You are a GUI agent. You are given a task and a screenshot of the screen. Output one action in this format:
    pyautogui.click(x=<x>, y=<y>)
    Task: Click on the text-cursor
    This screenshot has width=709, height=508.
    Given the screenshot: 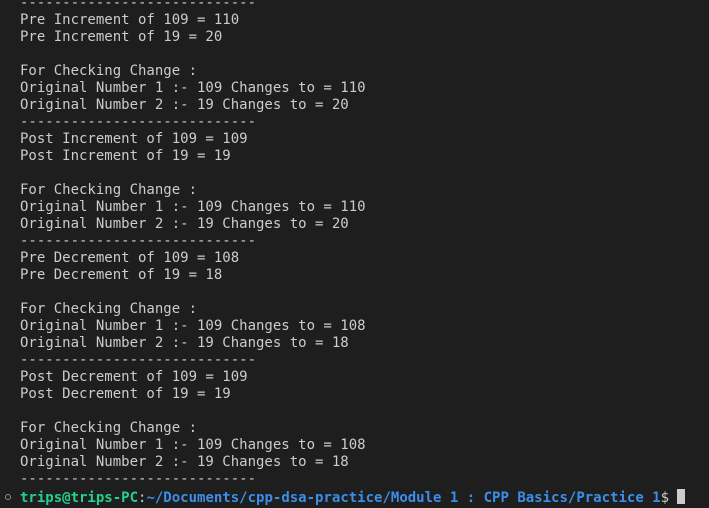 What is the action you would take?
    pyautogui.click(x=681, y=496)
    